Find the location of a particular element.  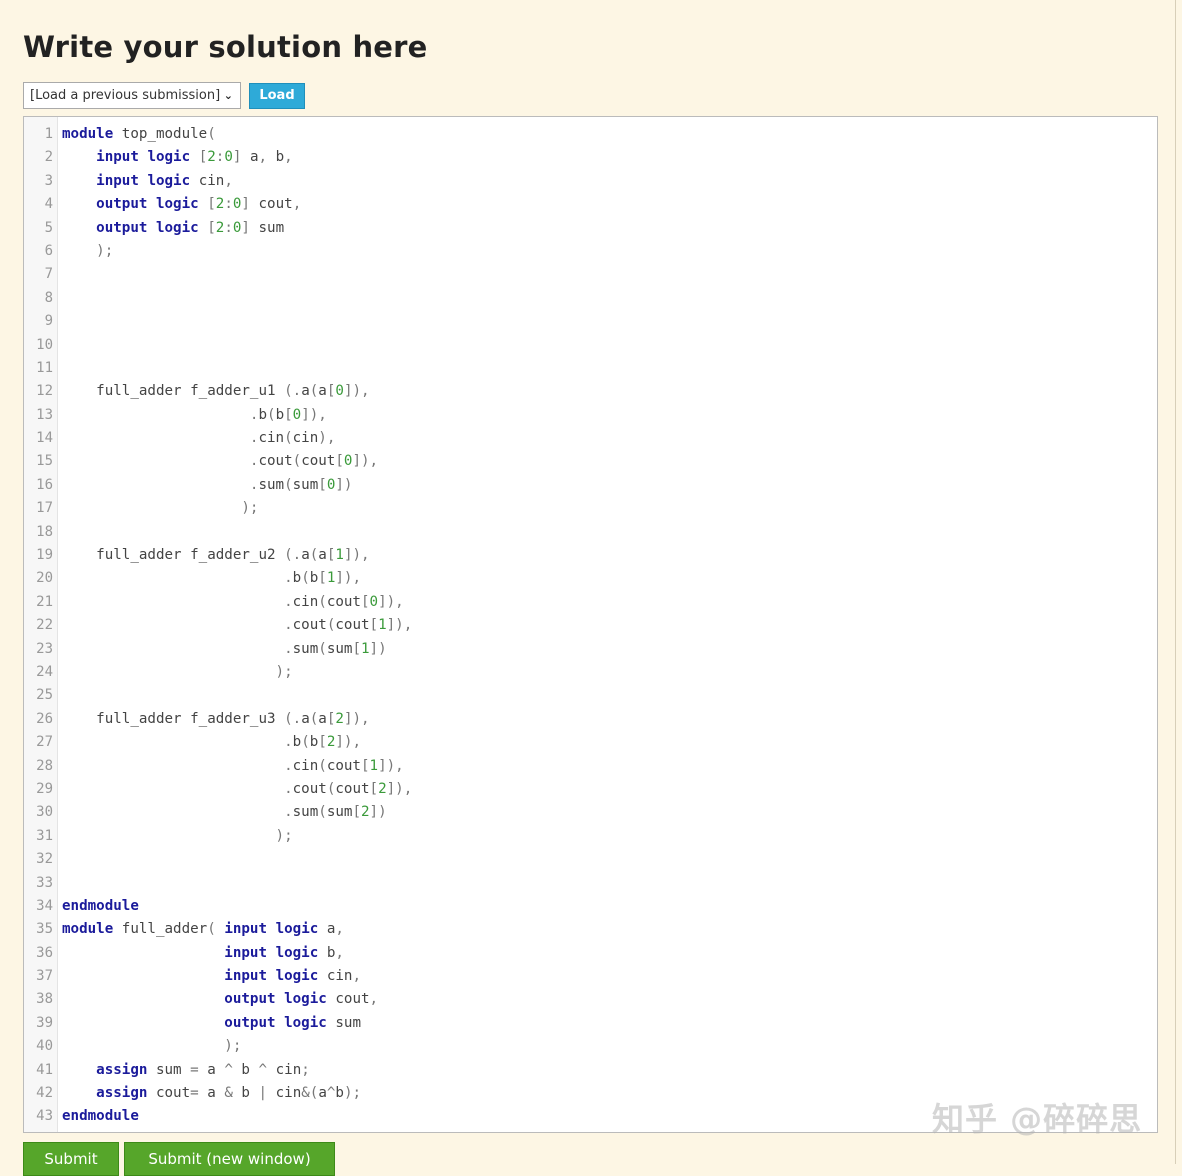

line-number: 3 is located at coordinates (48, 180).